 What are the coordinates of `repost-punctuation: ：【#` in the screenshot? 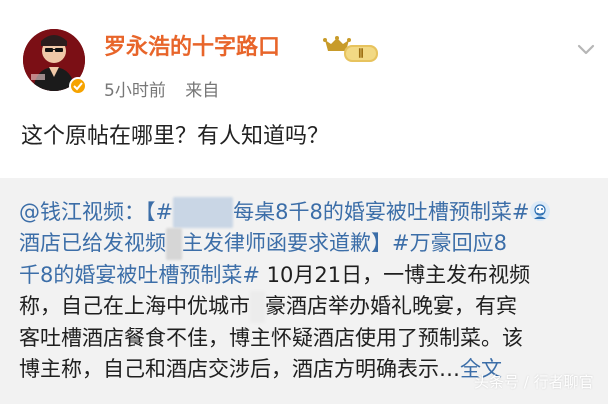 It's located at (149, 212).